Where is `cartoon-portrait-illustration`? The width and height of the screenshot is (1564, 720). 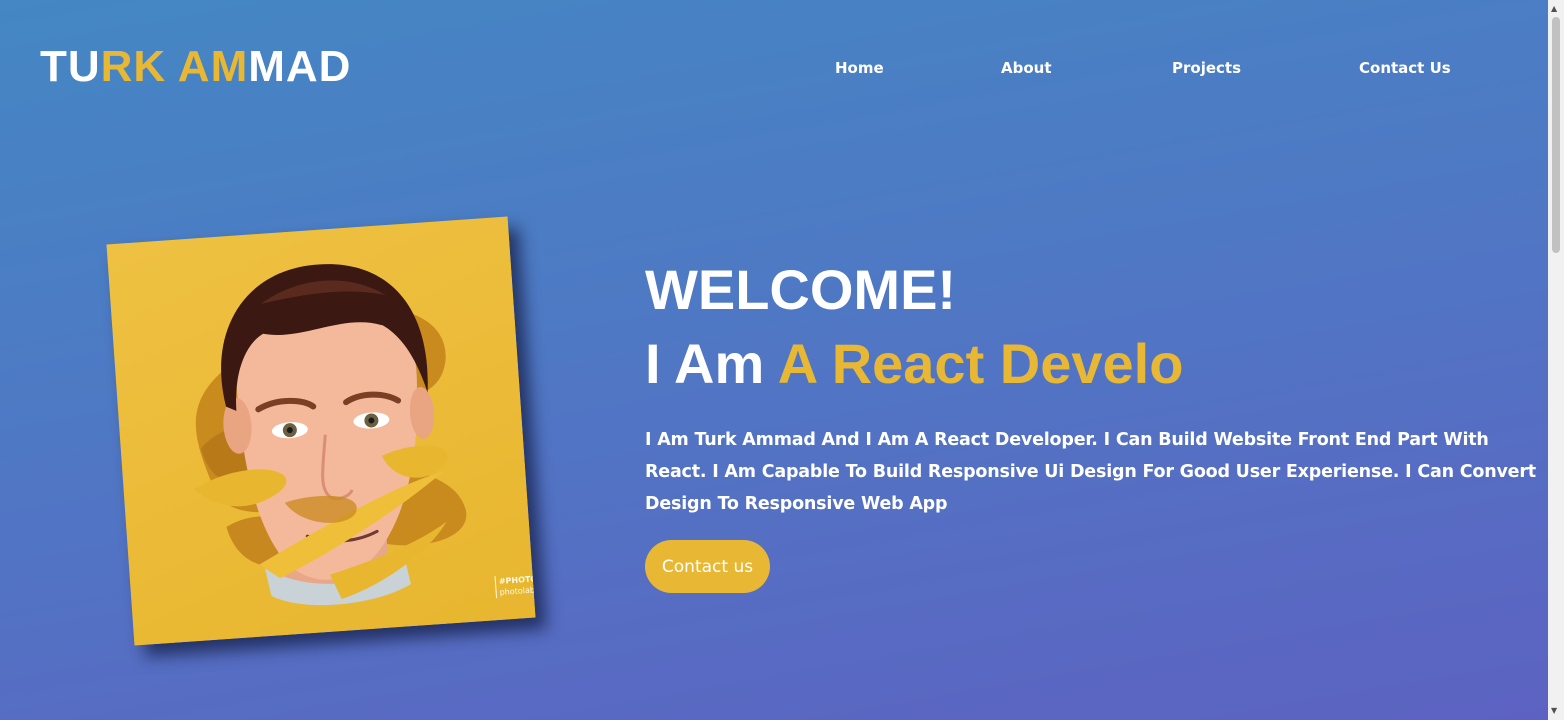 cartoon-portrait-illustration is located at coordinates (330, 435).